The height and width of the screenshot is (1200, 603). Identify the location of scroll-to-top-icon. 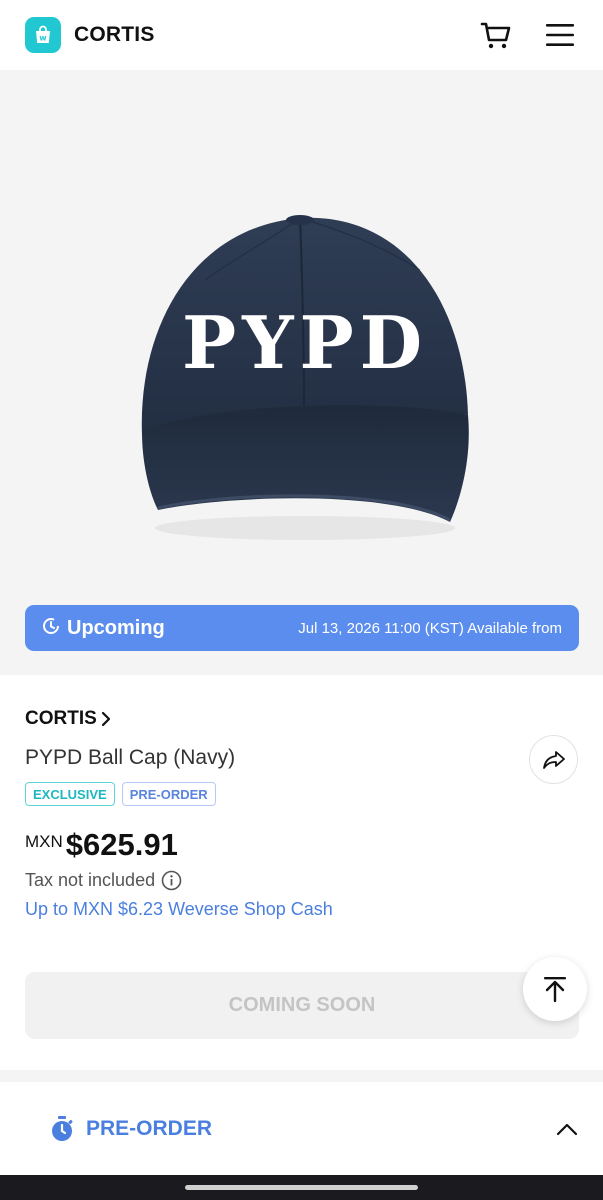
(555, 989).